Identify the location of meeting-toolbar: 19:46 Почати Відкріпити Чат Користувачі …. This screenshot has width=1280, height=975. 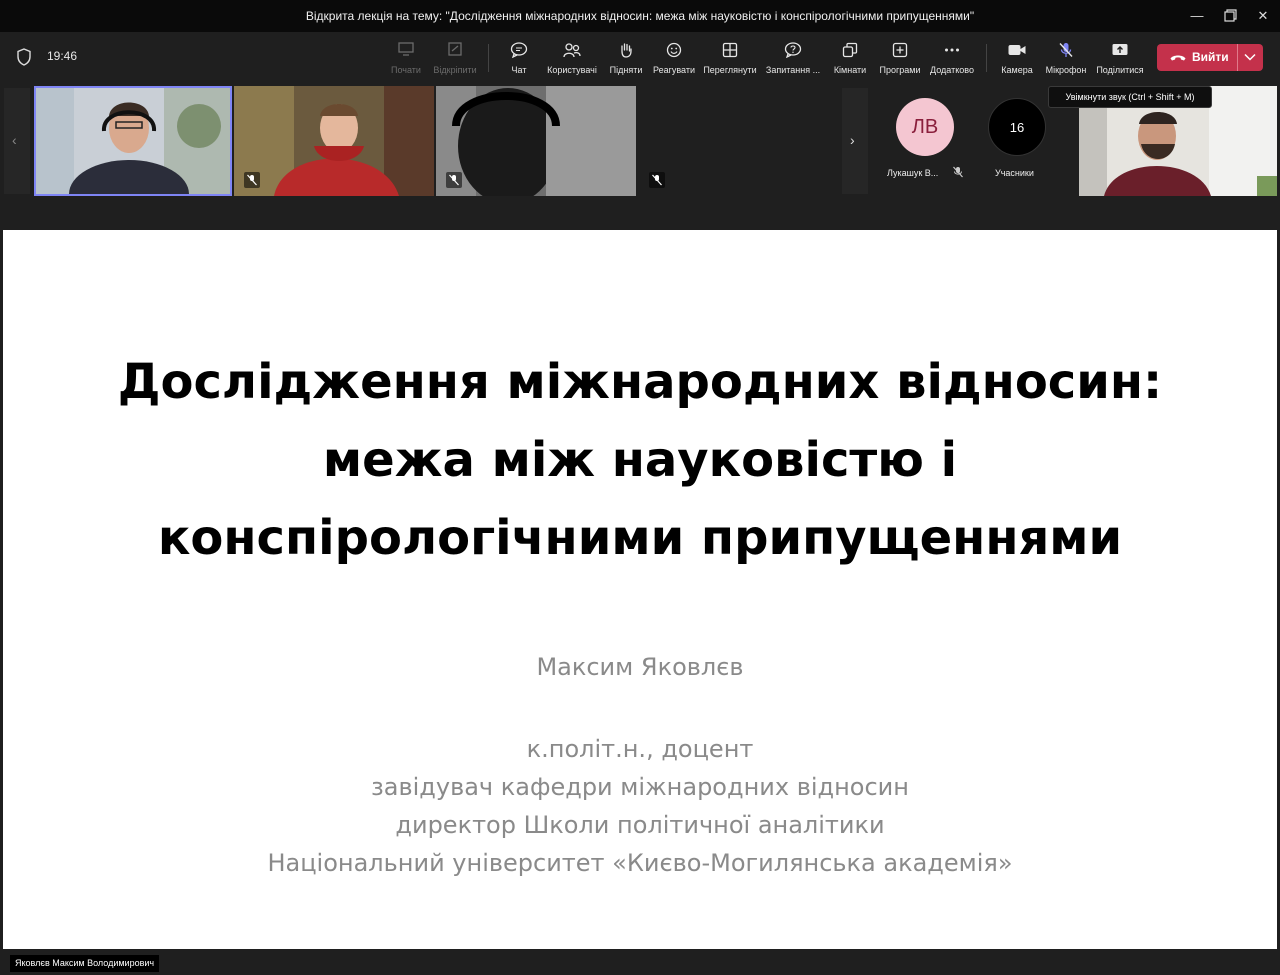
(640, 57).